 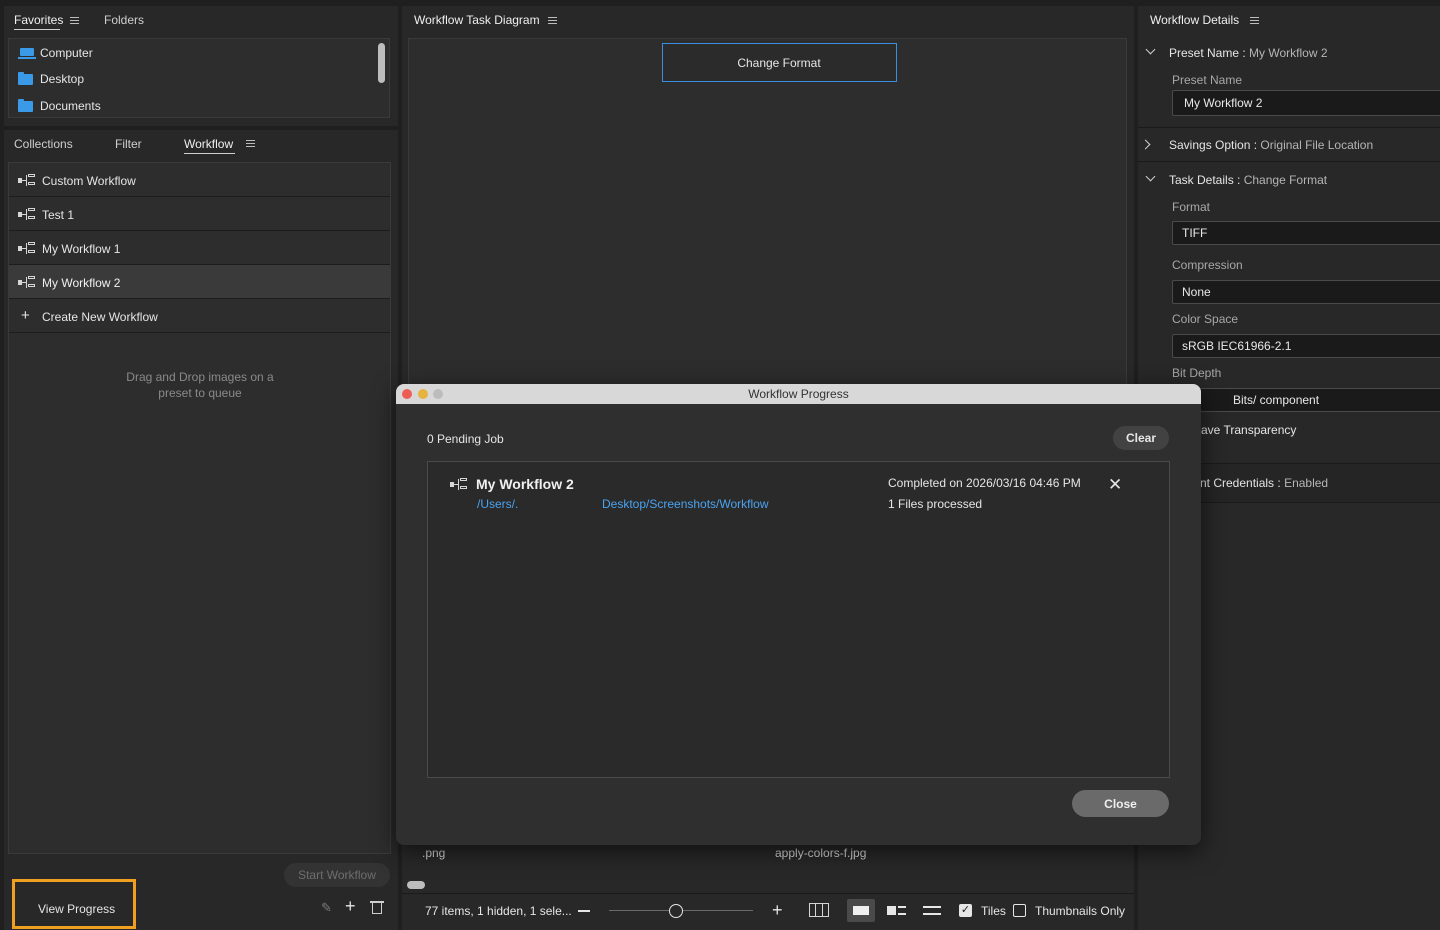 I want to click on clear-button: Clear, so click(x=1141, y=438).